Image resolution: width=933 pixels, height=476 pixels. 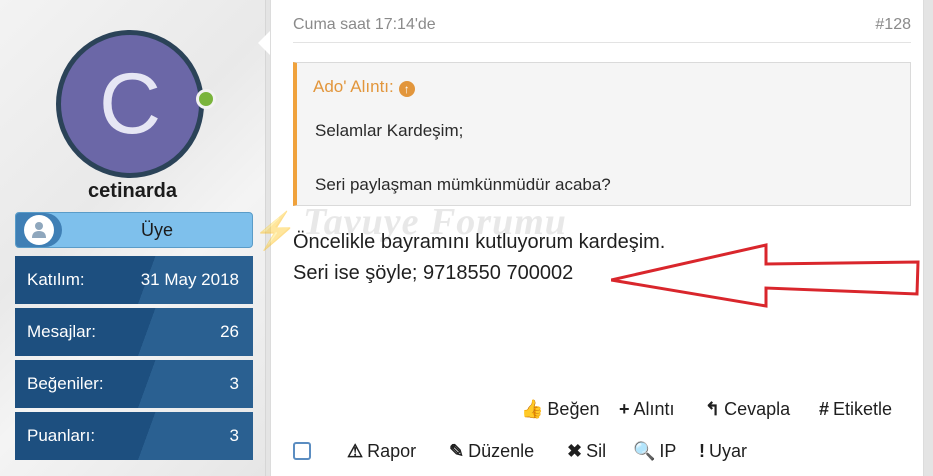 I want to click on hashtag-icon: #, so click(x=824, y=409).